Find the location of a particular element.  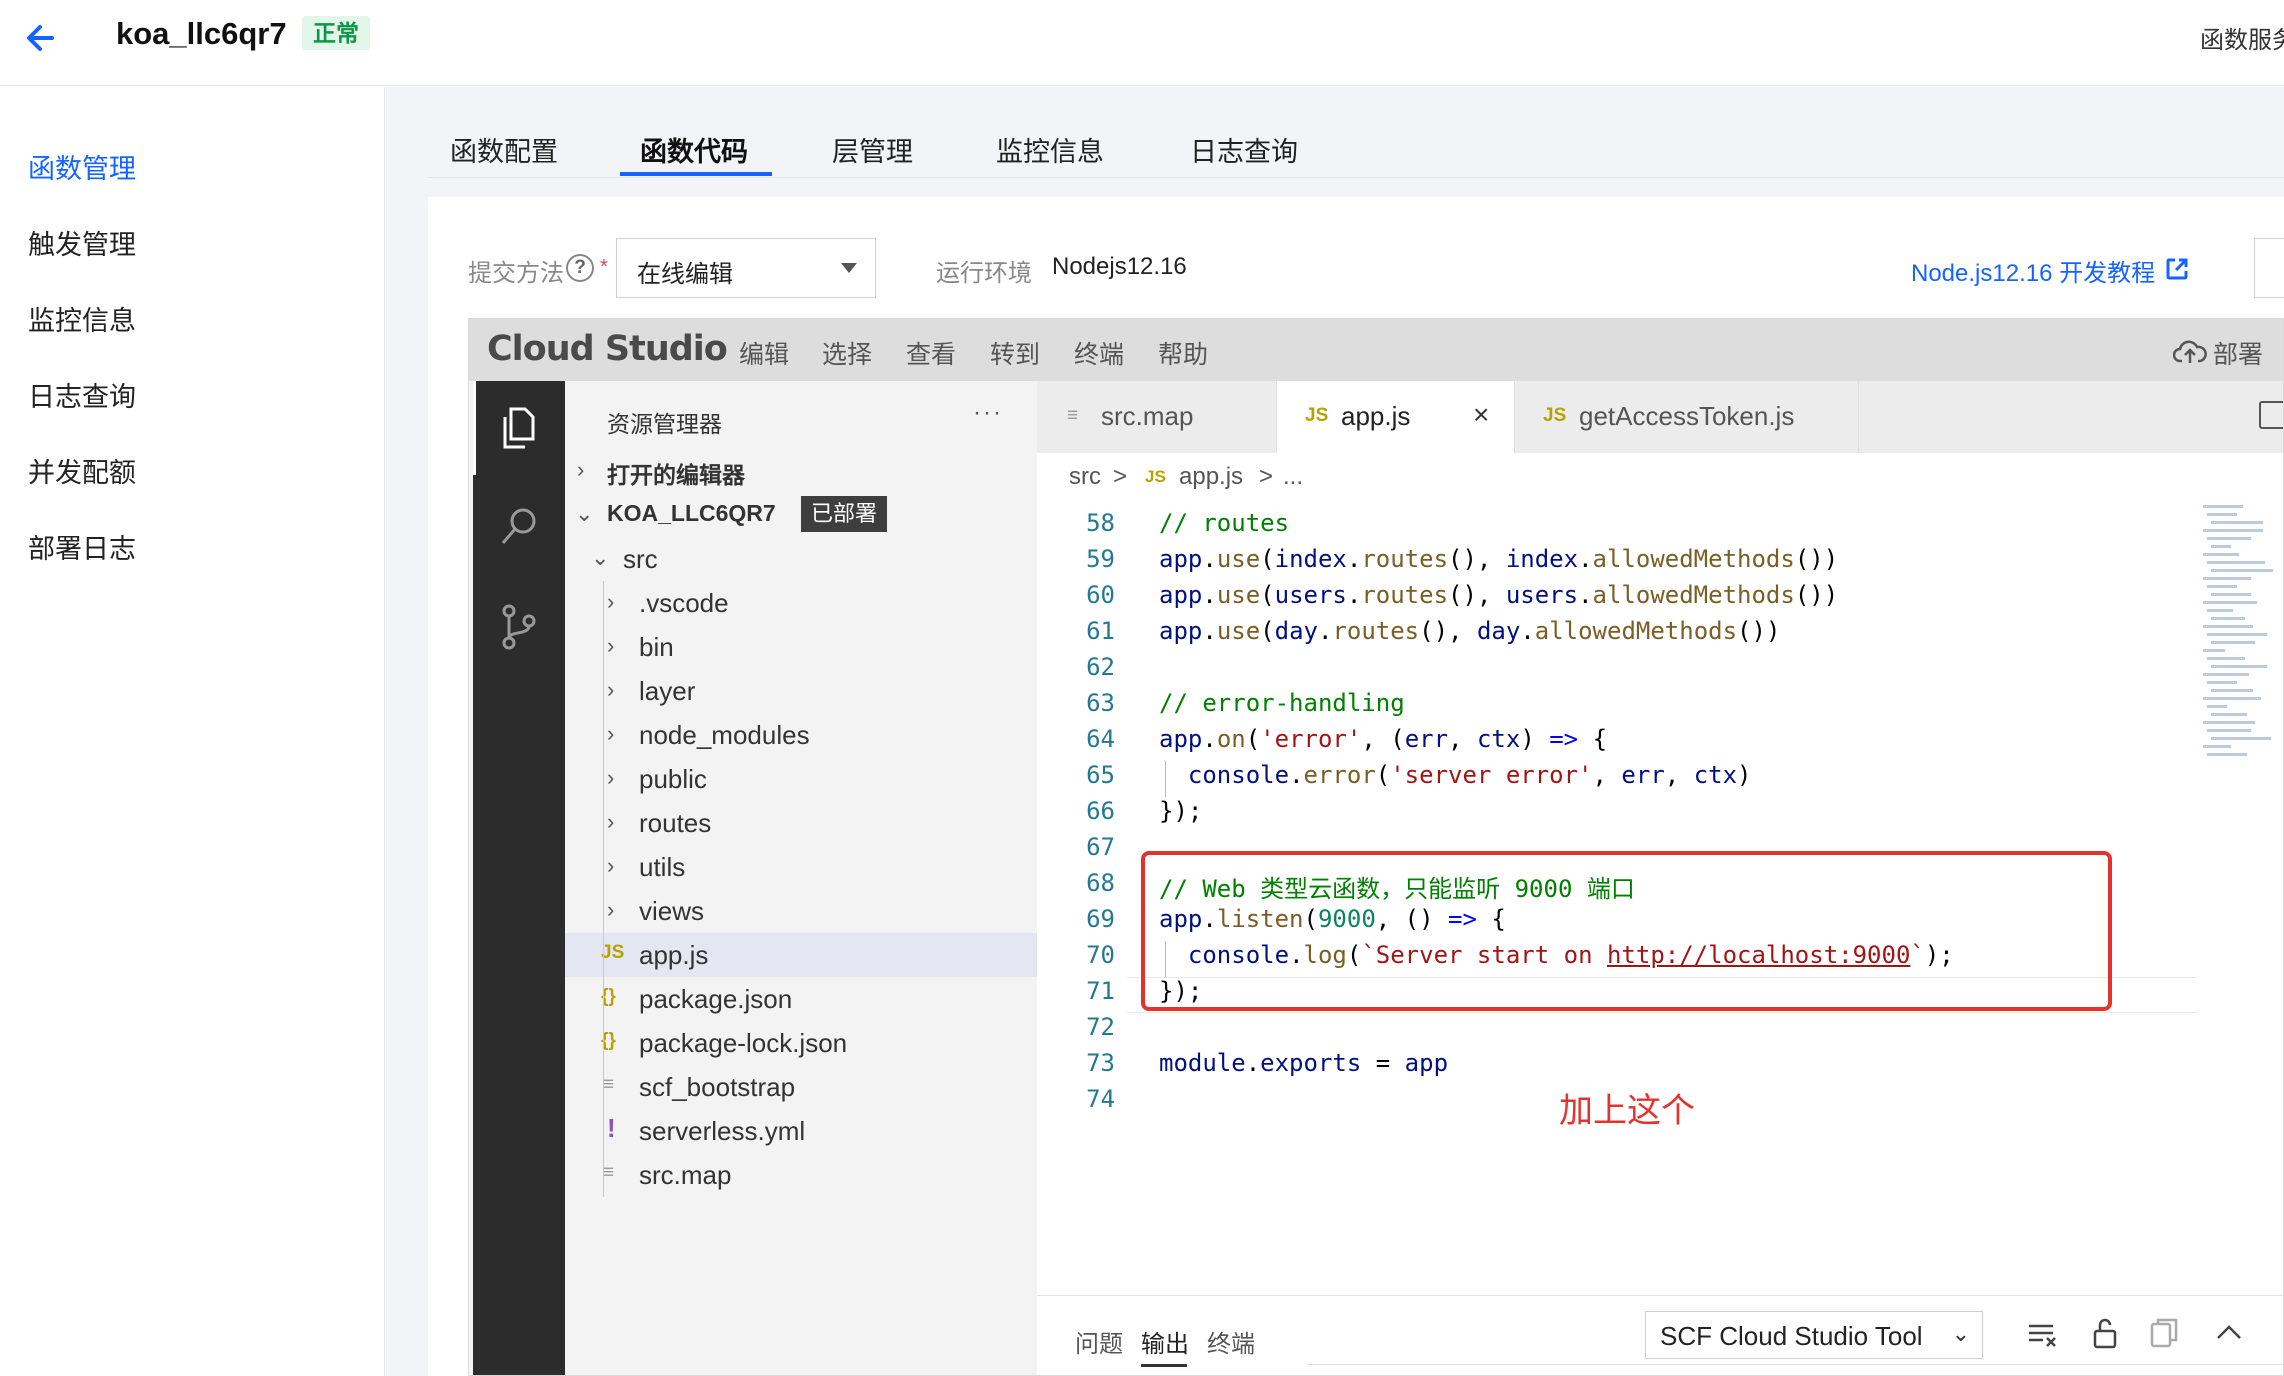

deploy-button: 部署 is located at coordinates (2238, 353).